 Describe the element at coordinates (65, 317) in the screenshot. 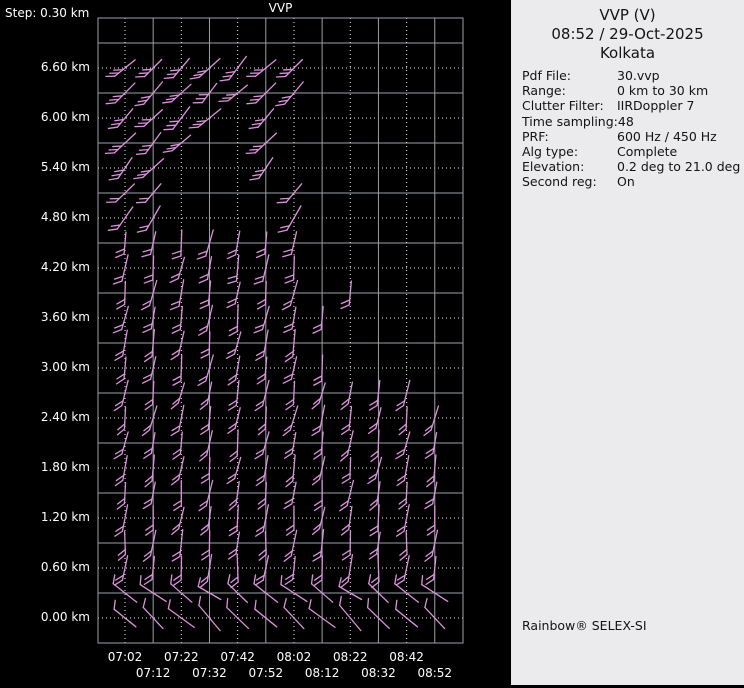

I see `y-axis-label: 3.60 km` at that location.